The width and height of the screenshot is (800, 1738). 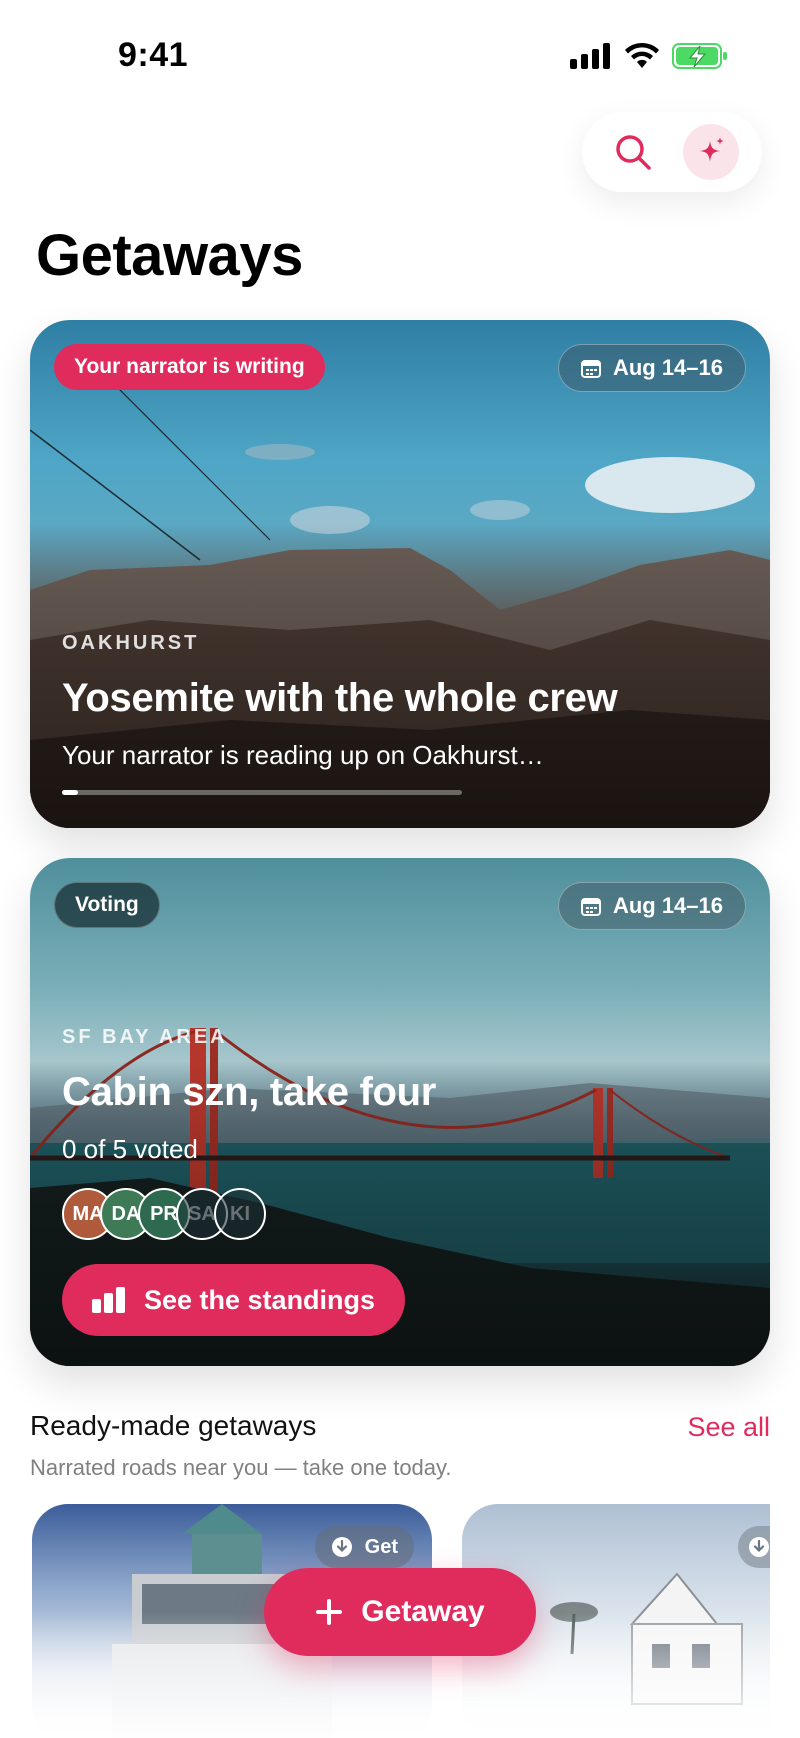 What do you see at coordinates (423, 1611) in the screenshot?
I see `new-getaway-label: Getaway` at bounding box center [423, 1611].